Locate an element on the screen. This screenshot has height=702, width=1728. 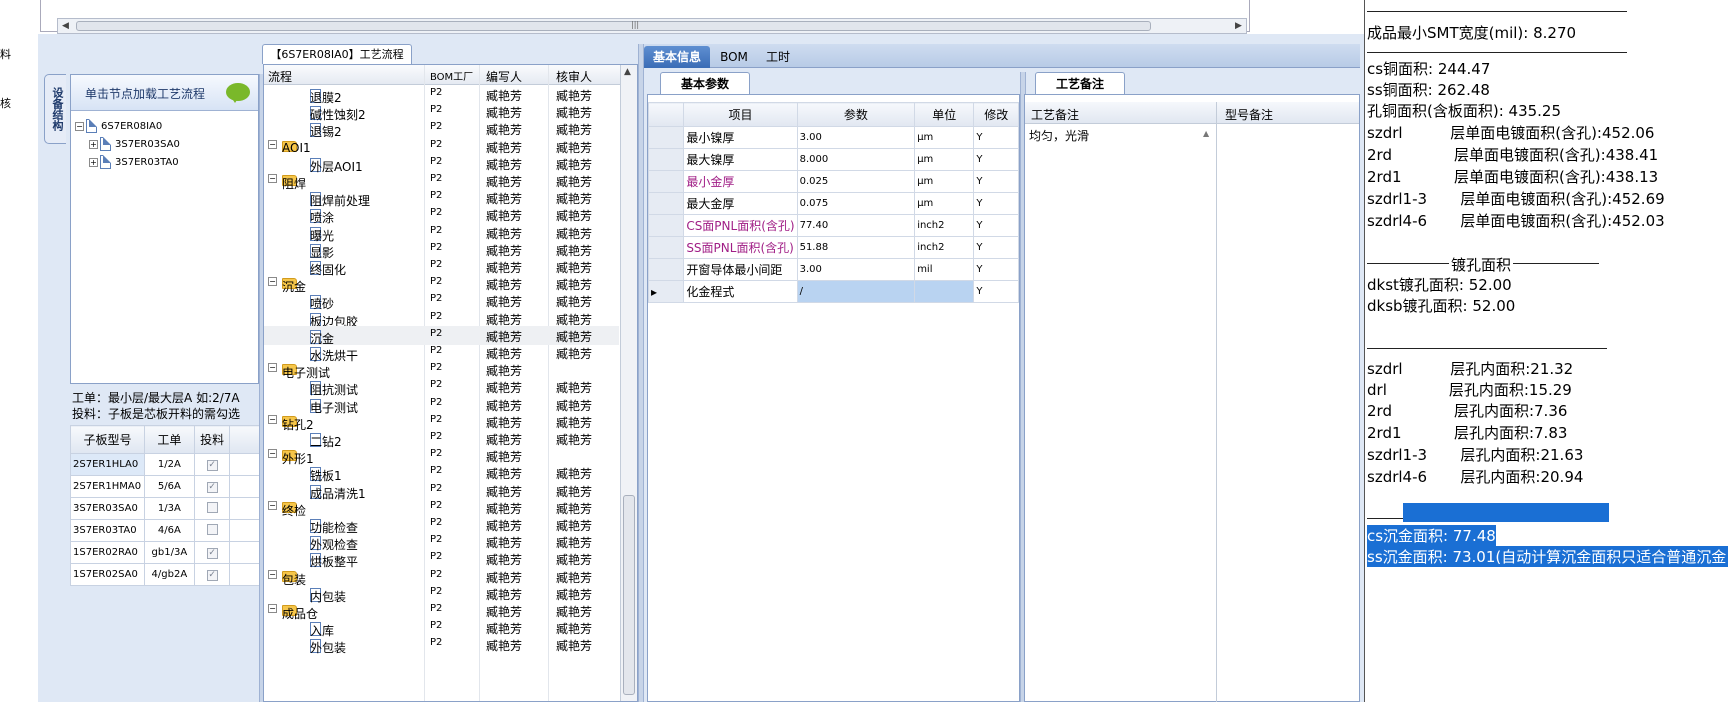
flow-row: − 电子测试 P2 臧艳芳 is located at coordinates (441, 370).